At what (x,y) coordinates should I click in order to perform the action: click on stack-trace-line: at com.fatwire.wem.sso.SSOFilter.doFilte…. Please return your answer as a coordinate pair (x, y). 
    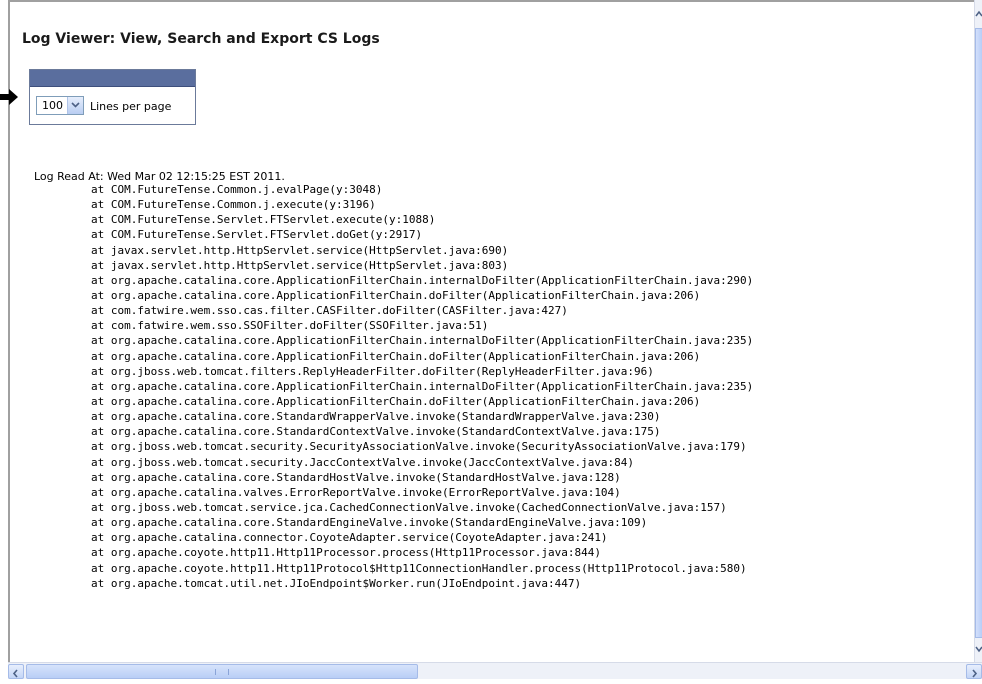
    Looking at the image, I should click on (290, 326).